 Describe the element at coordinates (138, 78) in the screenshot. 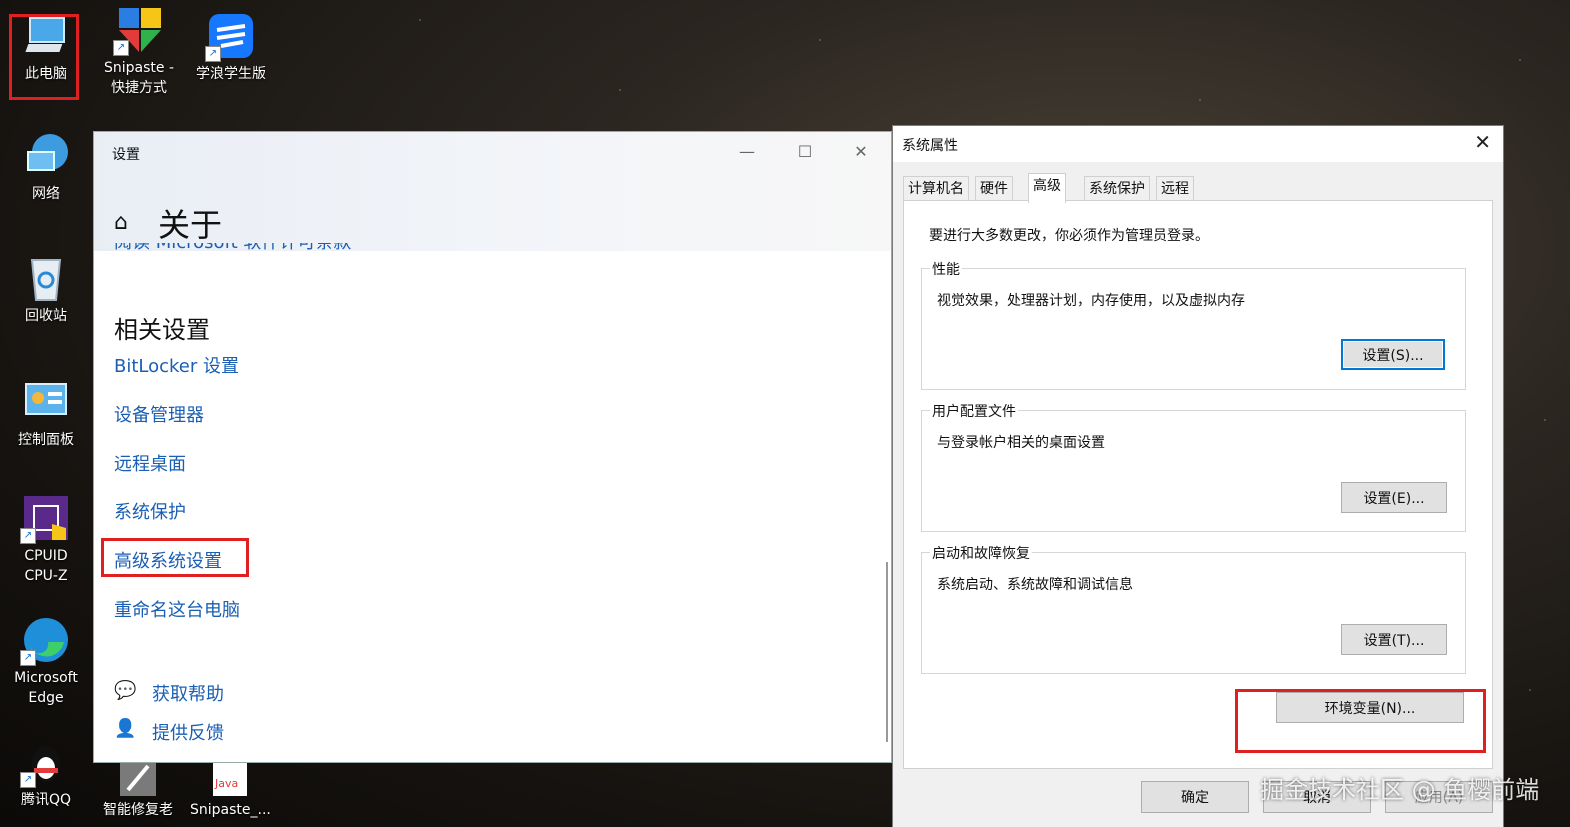

I see `desktop-icon-label: Snipaste - 快捷方式` at that location.